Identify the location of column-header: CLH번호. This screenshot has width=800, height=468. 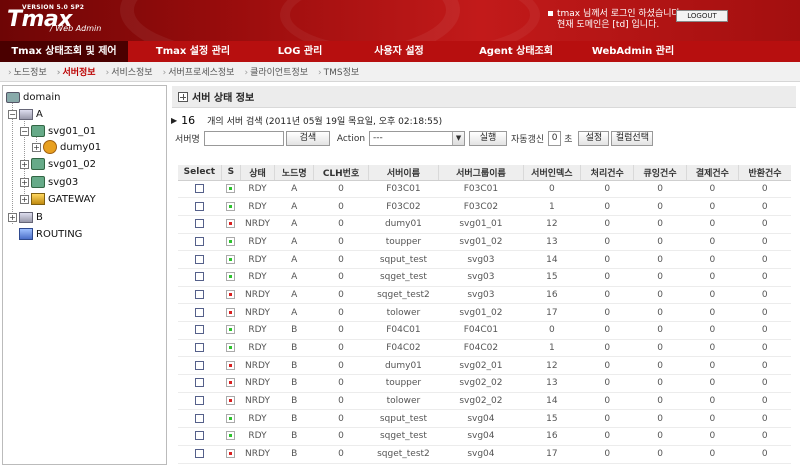
(341, 173).